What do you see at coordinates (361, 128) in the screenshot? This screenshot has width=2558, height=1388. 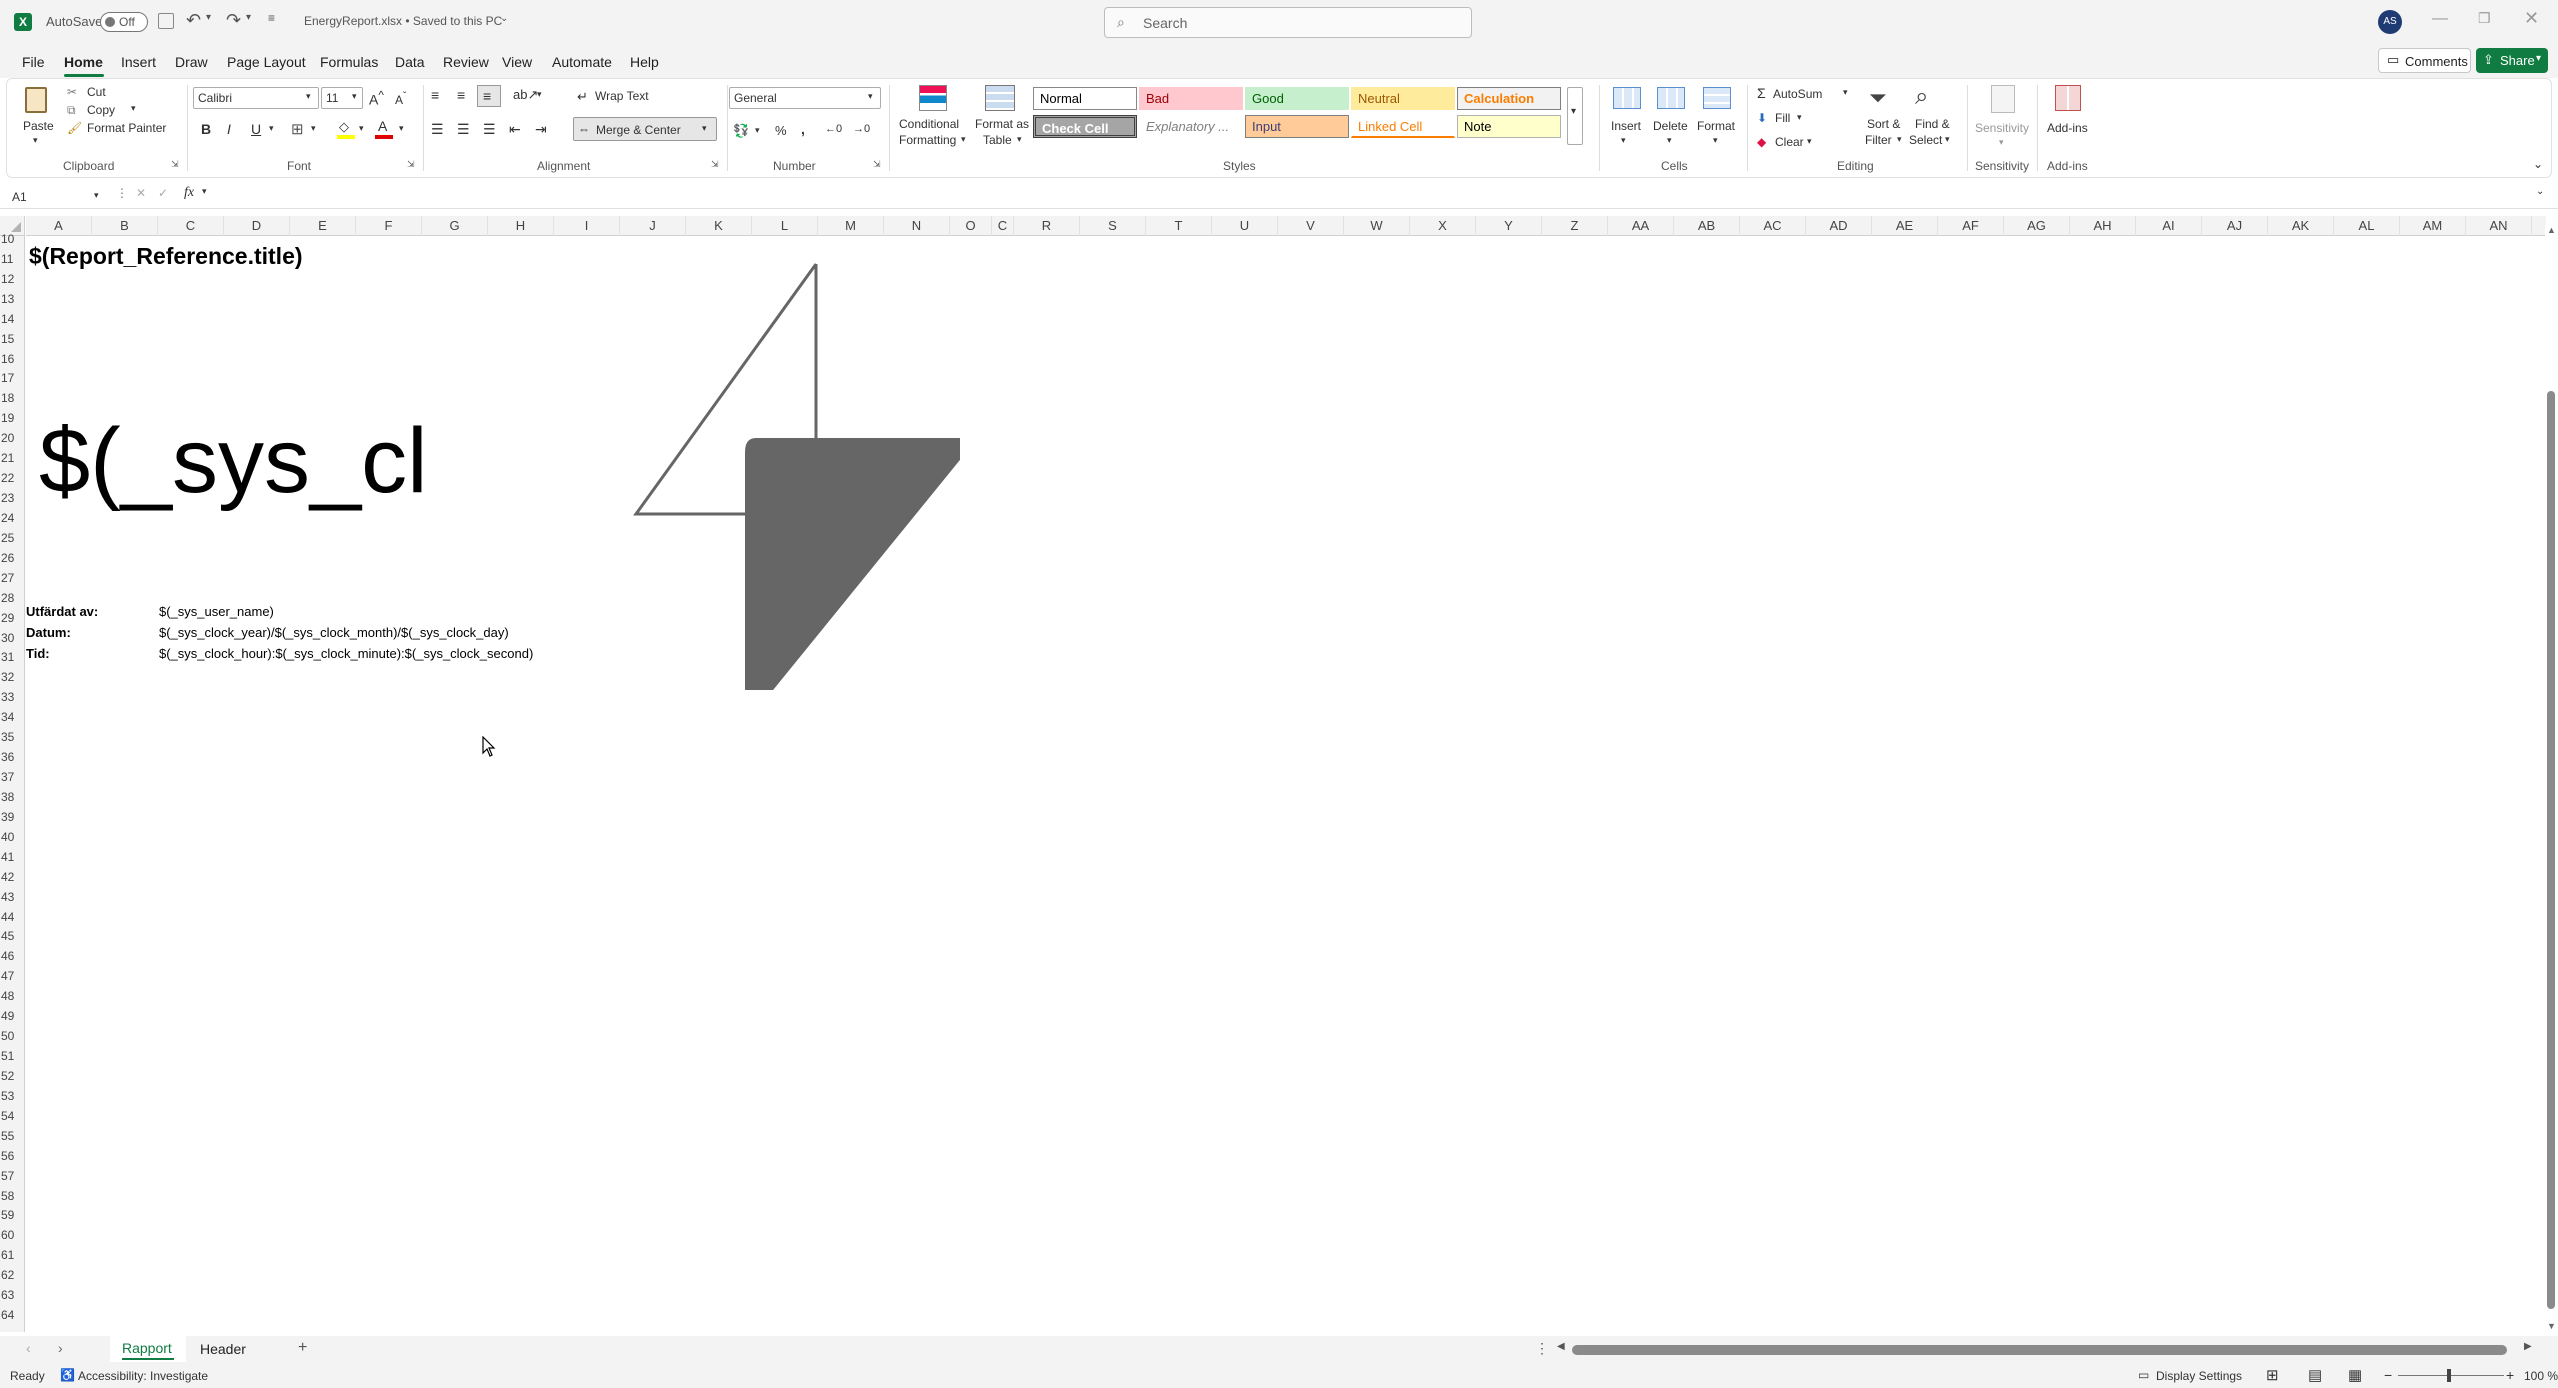 I see `fill-color-chevron-icon: ▾` at bounding box center [361, 128].